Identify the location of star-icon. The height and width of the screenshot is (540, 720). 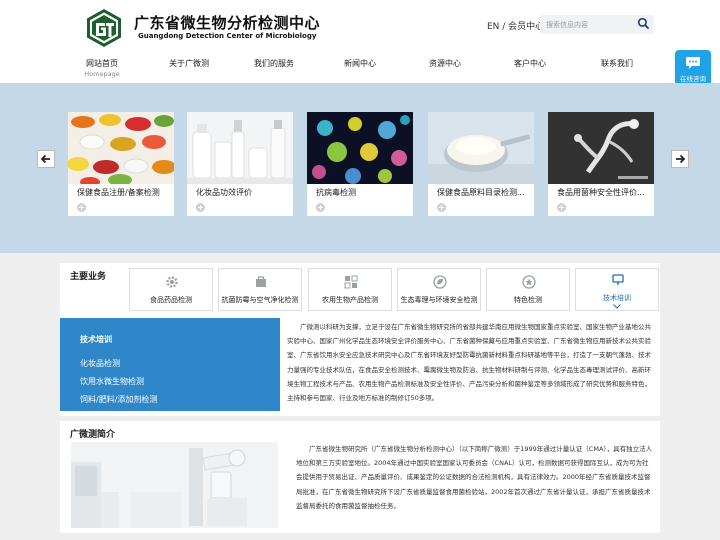
(529, 282).